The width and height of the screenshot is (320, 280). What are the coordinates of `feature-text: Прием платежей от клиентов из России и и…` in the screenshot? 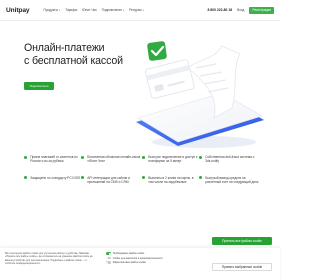 It's located at (54, 159).